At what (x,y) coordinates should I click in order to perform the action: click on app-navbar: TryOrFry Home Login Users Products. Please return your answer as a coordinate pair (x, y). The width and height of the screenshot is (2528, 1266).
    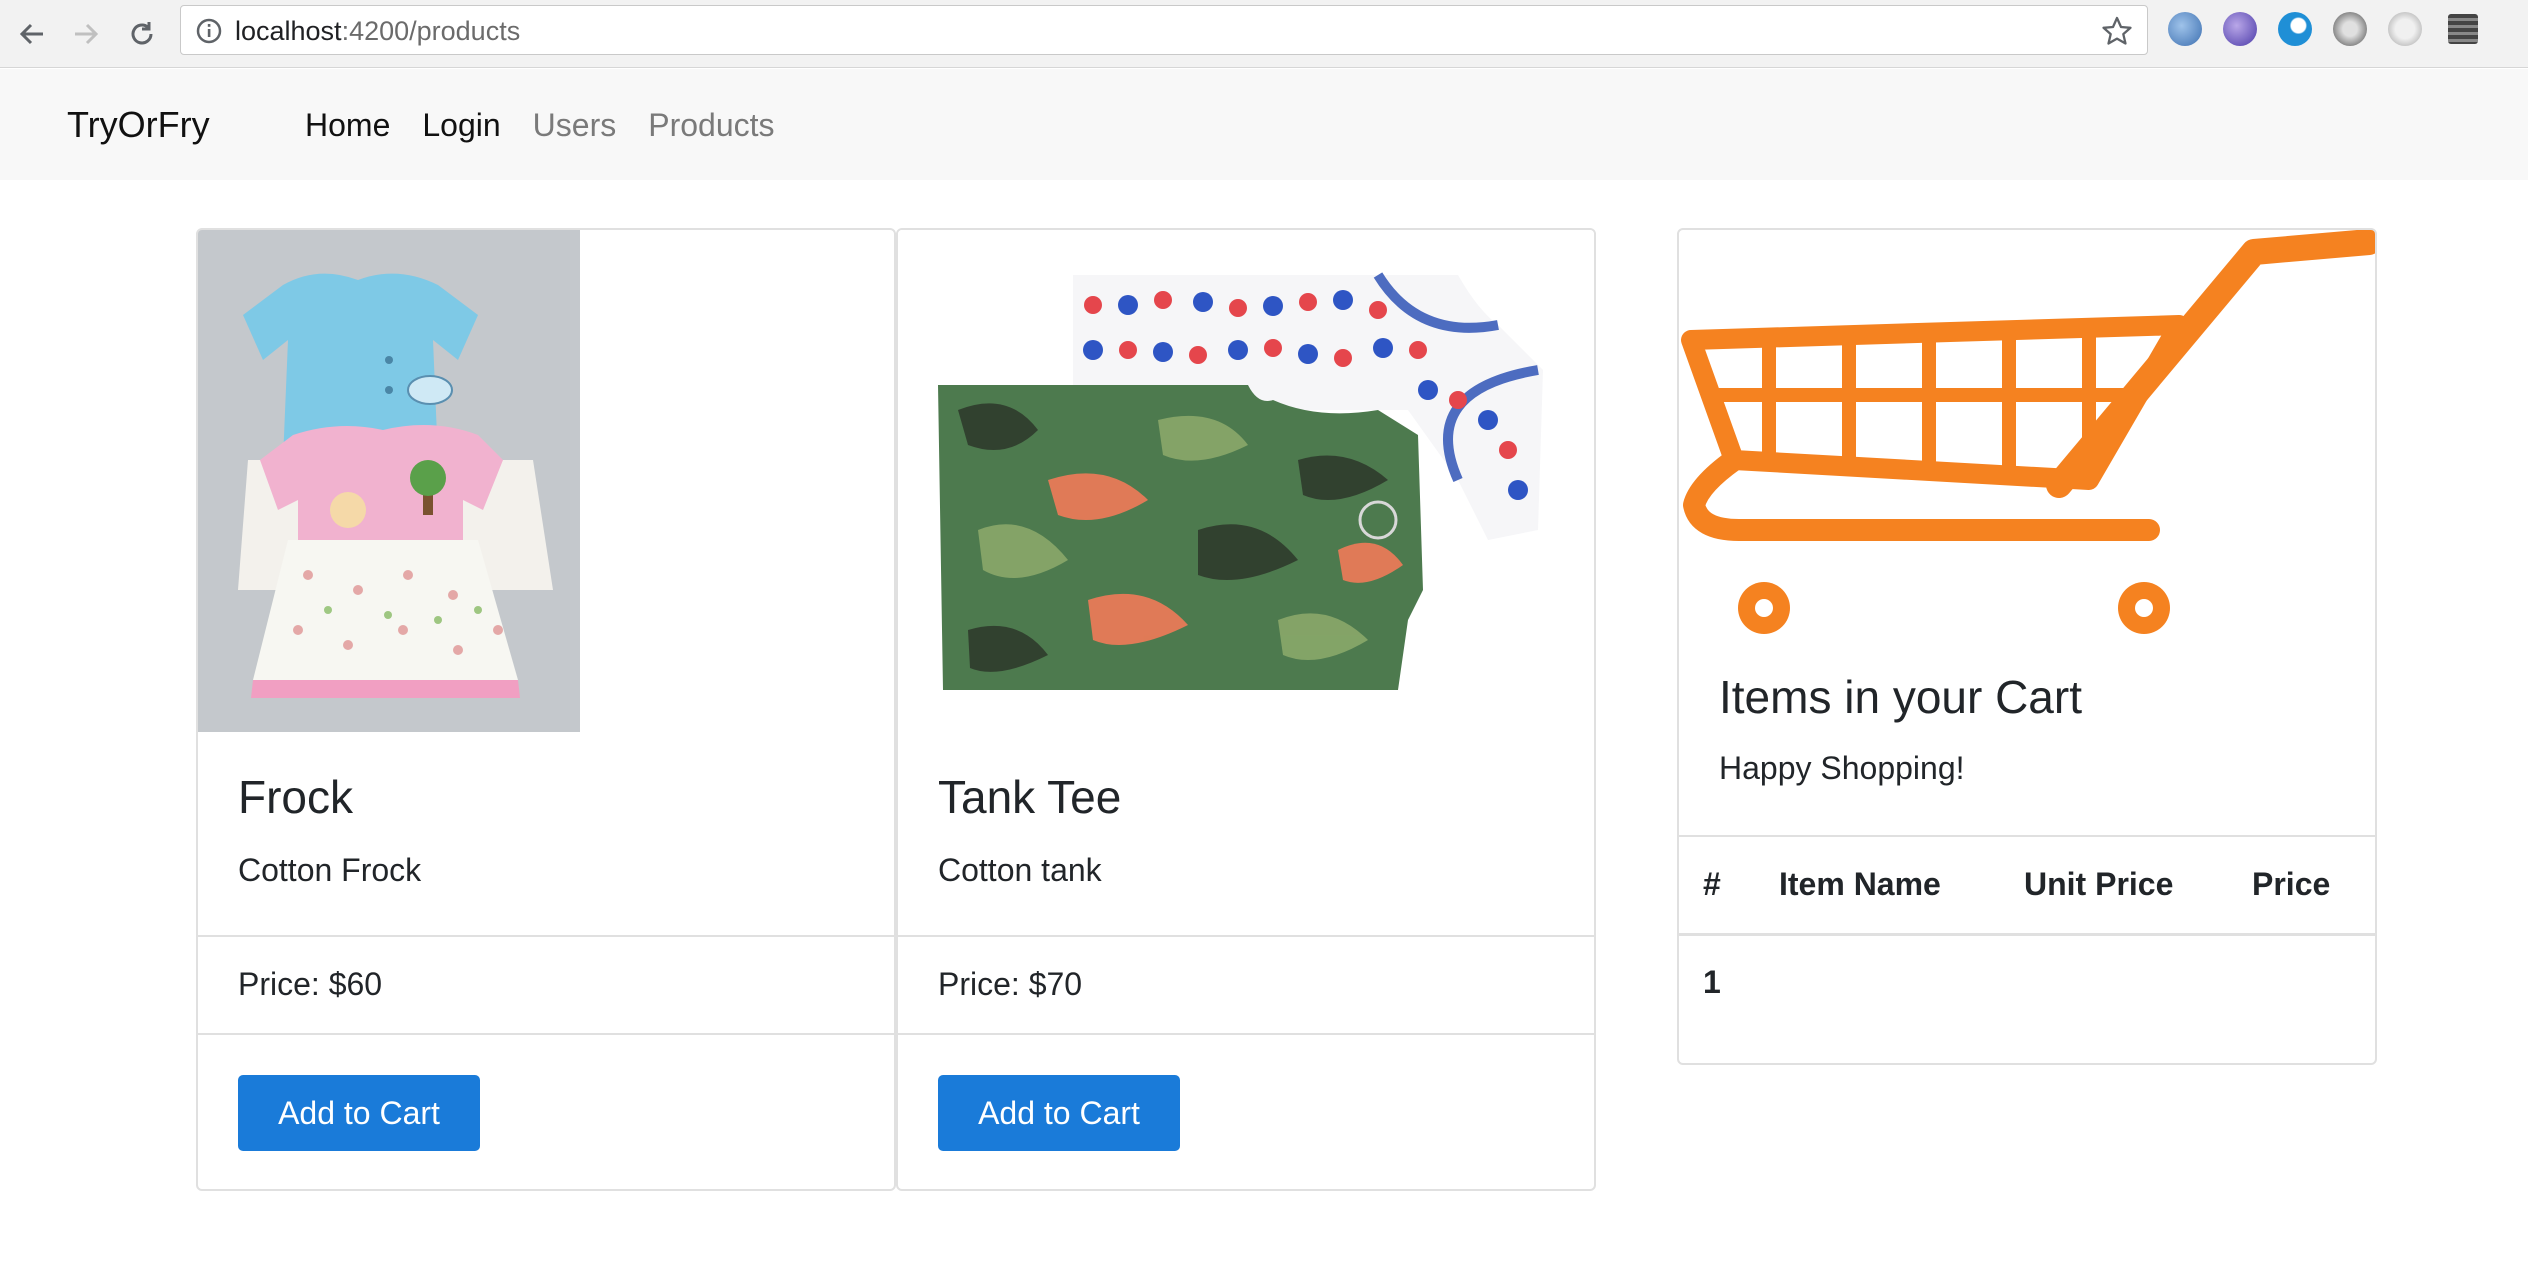
    Looking at the image, I should click on (1264, 124).